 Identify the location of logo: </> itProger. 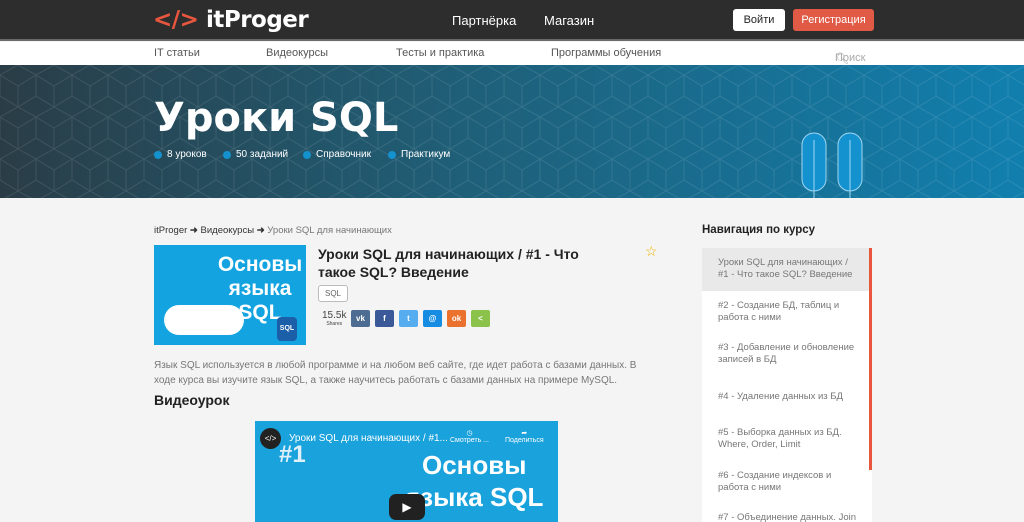
(231, 20).